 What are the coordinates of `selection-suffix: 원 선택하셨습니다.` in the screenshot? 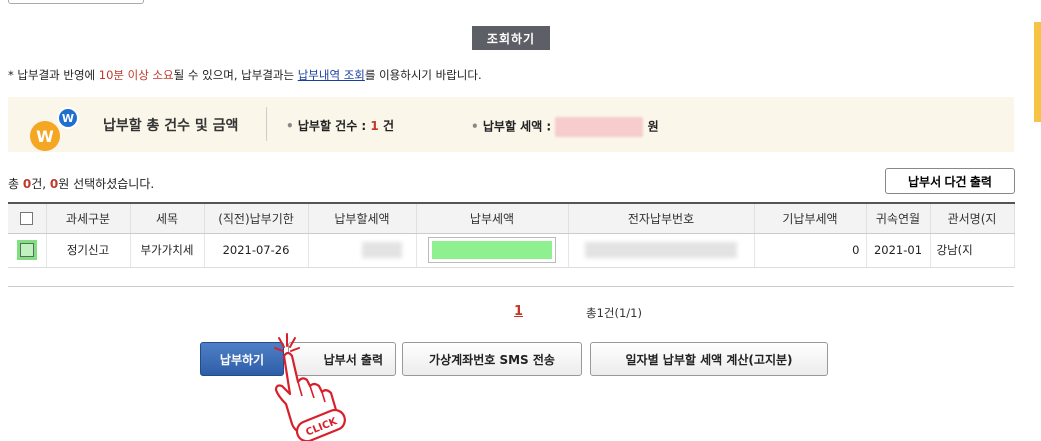 It's located at (106, 184).